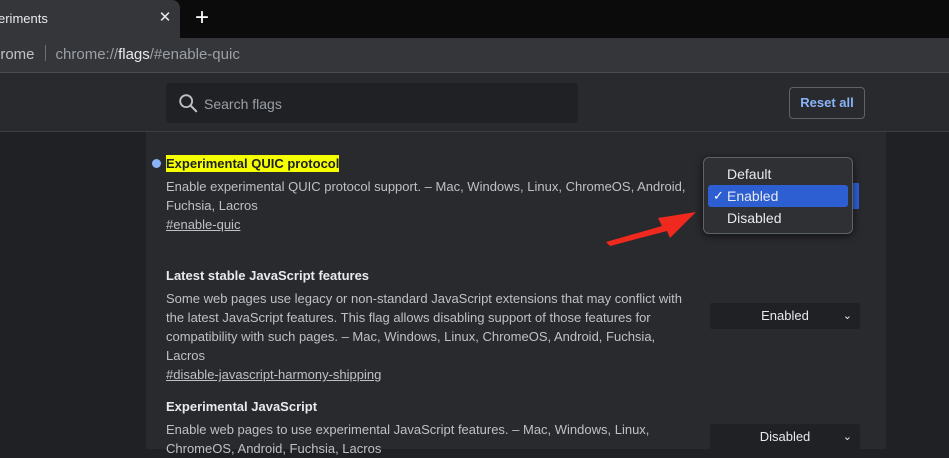 This screenshot has height=458, width=949. I want to click on check-icon: ✓, so click(718, 195).